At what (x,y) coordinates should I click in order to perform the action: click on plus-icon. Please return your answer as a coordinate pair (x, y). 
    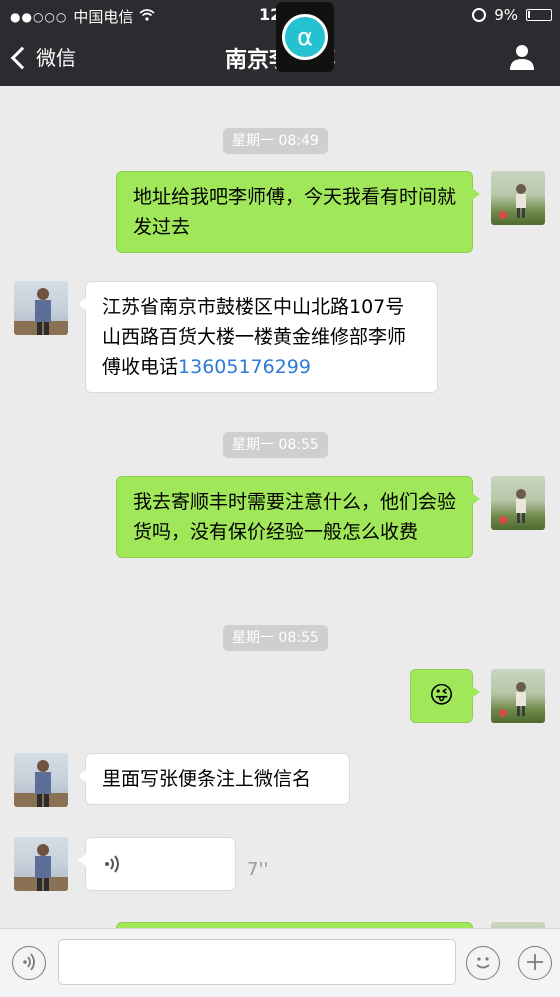
    Looking at the image, I should click on (535, 962).